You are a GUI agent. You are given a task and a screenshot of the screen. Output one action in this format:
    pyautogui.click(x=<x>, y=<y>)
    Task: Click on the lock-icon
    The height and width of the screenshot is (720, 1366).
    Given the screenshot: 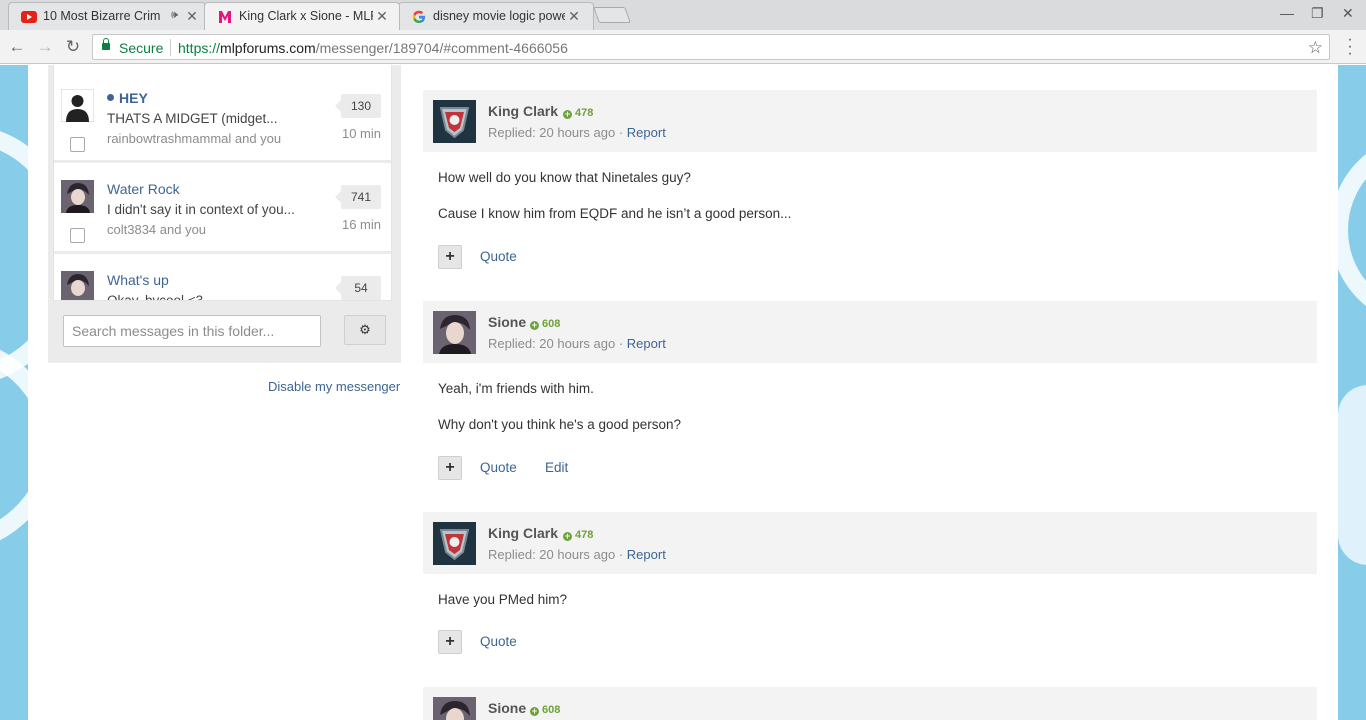 What is the action you would take?
    pyautogui.click(x=106, y=44)
    